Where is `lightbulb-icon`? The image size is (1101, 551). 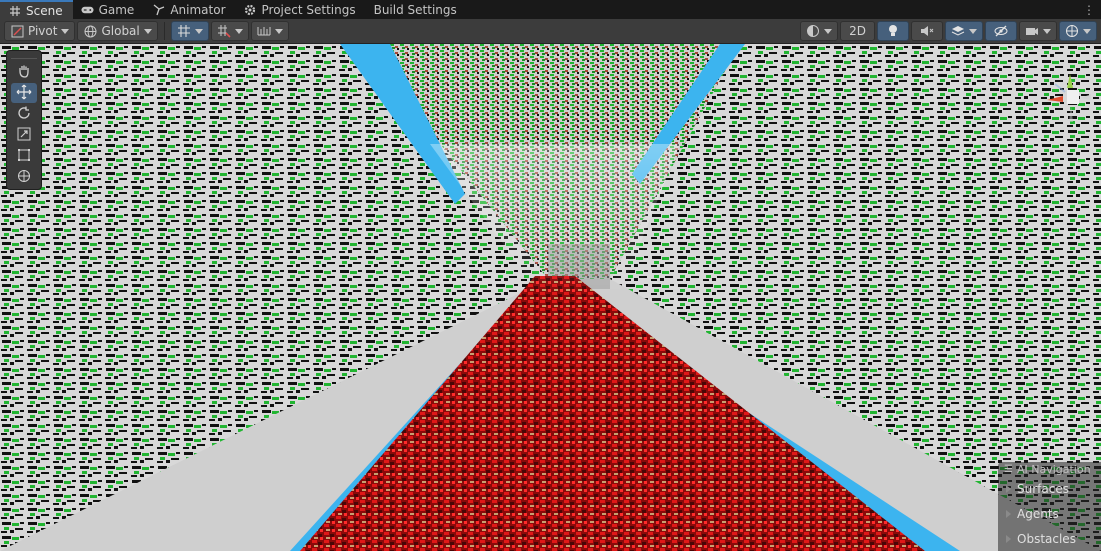
lightbulb-icon is located at coordinates (893, 31).